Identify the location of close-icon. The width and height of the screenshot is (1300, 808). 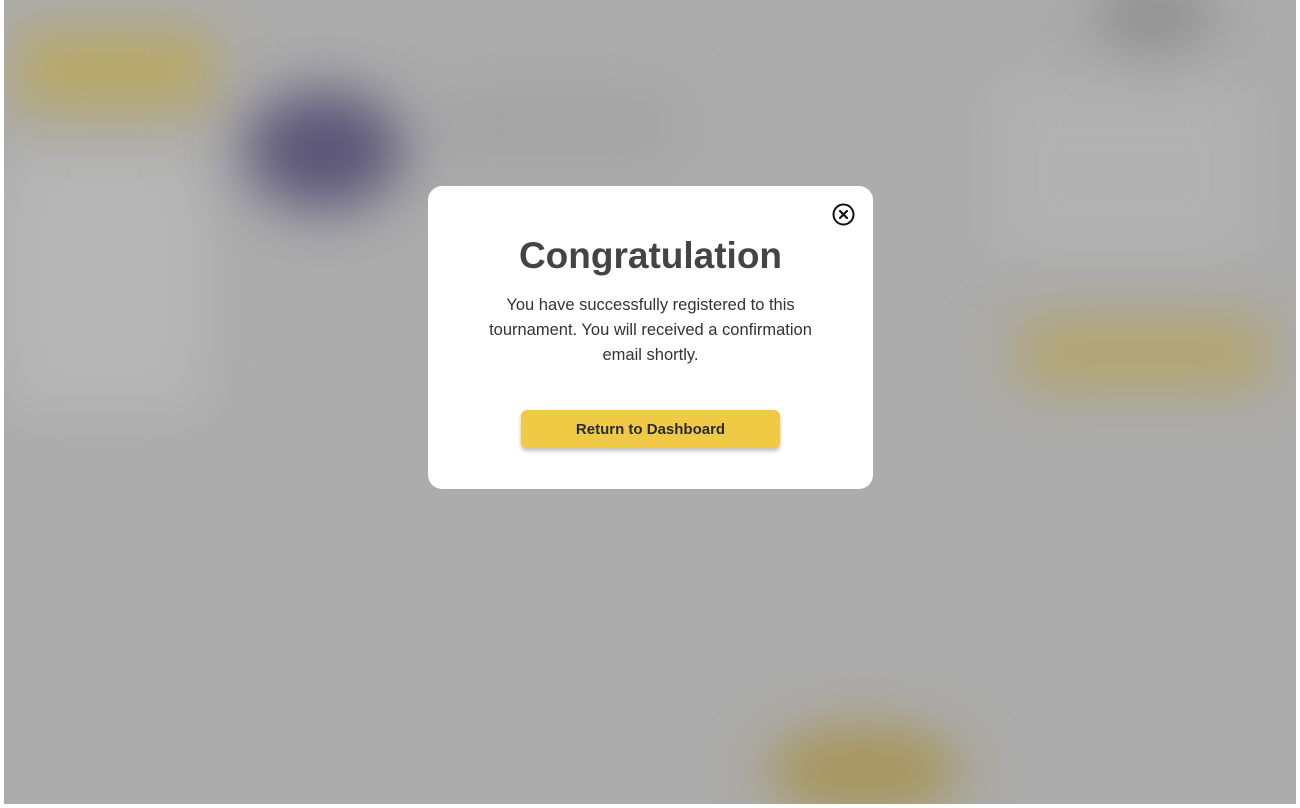
(843, 214).